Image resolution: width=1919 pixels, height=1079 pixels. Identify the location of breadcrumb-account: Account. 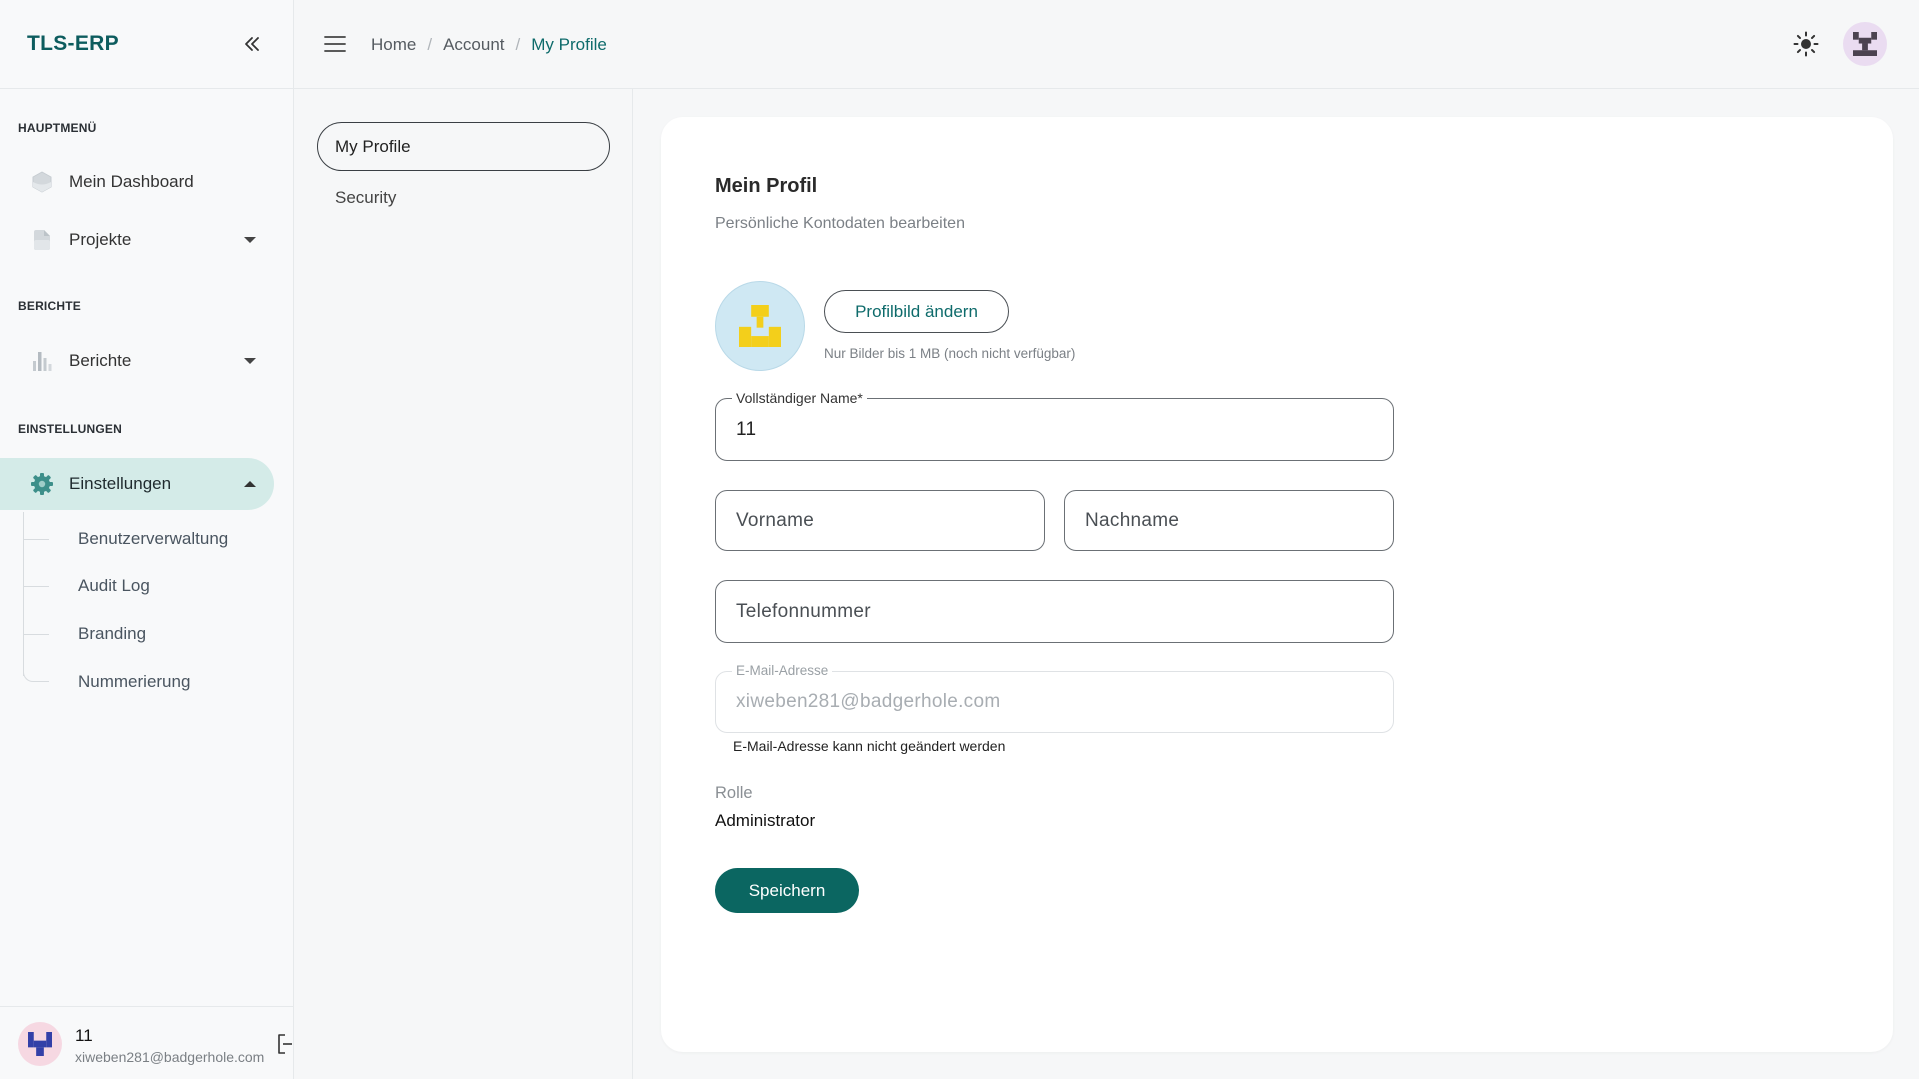
(473, 45).